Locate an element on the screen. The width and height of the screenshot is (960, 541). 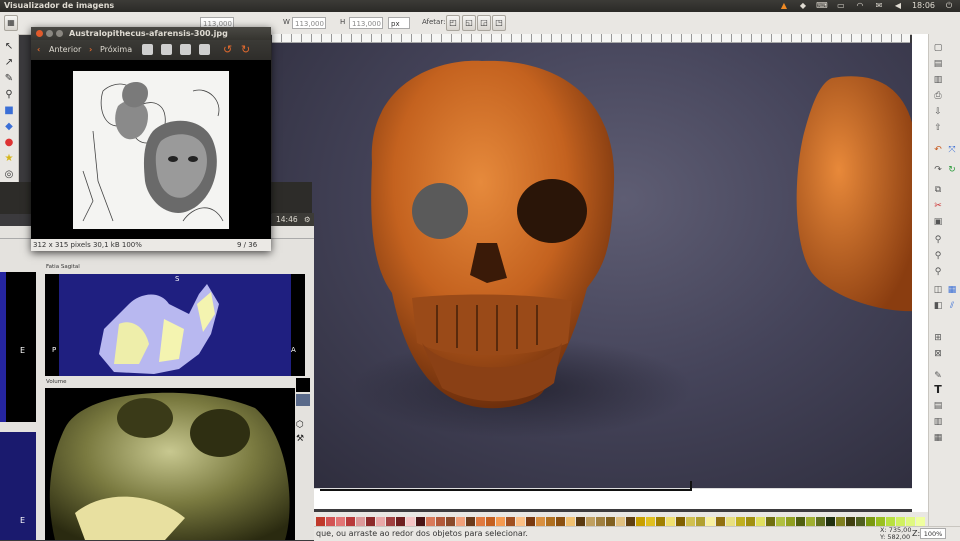
zoom-page-icon: ⚲ is located at coordinates (938, 272).